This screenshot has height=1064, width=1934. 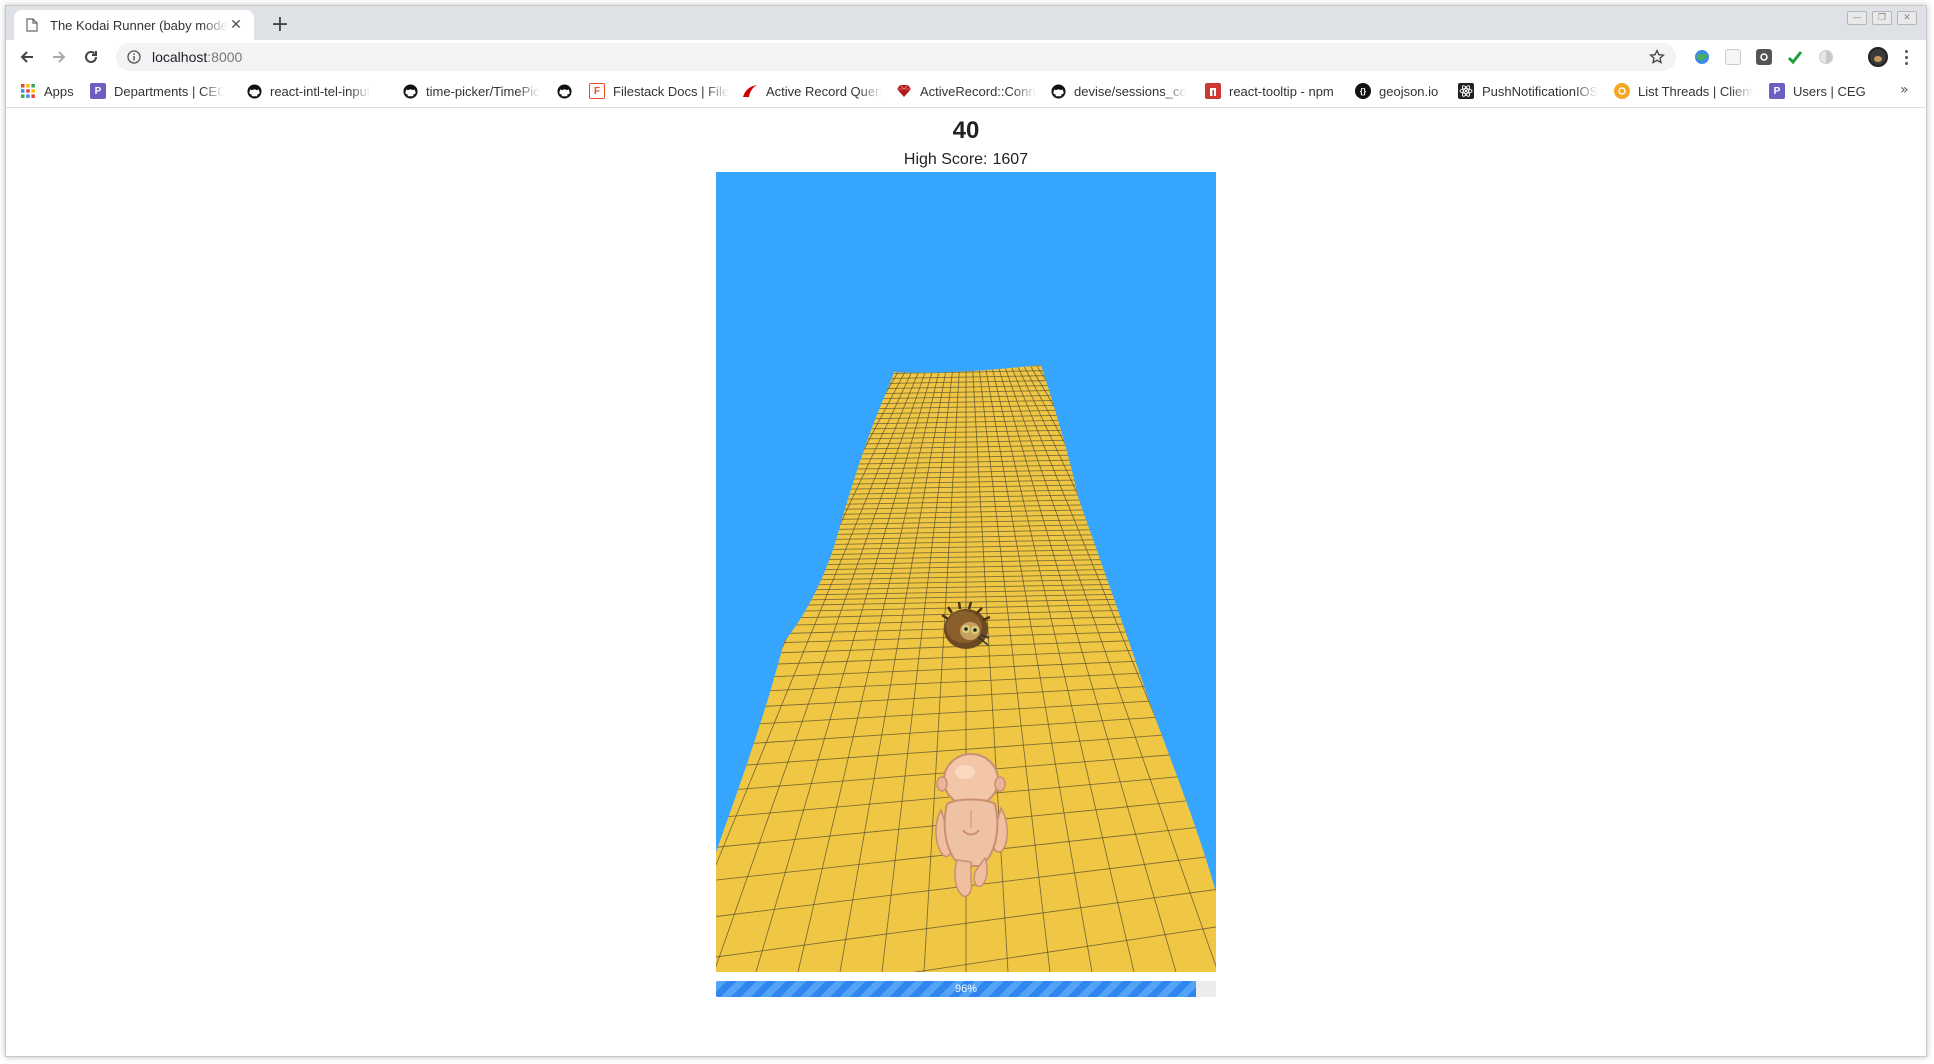 What do you see at coordinates (1281, 91) in the screenshot?
I see `bookmark-label: react-tooltip - npm` at bounding box center [1281, 91].